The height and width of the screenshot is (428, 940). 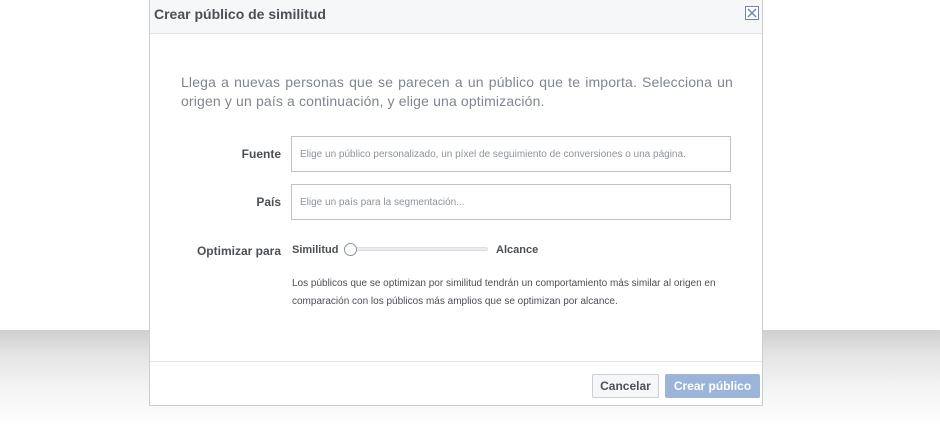 What do you see at coordinates (456, 17) in the screenshot?
I see `dialog-header: Crear público de similitud` at bounding box center [456, 17].